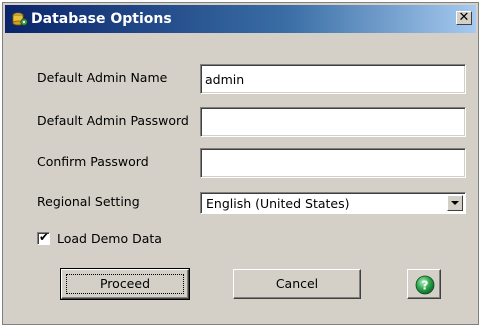 The width and height of the screenshot is (481, 327). I want to click on admin-name-input, so click(333, 79).